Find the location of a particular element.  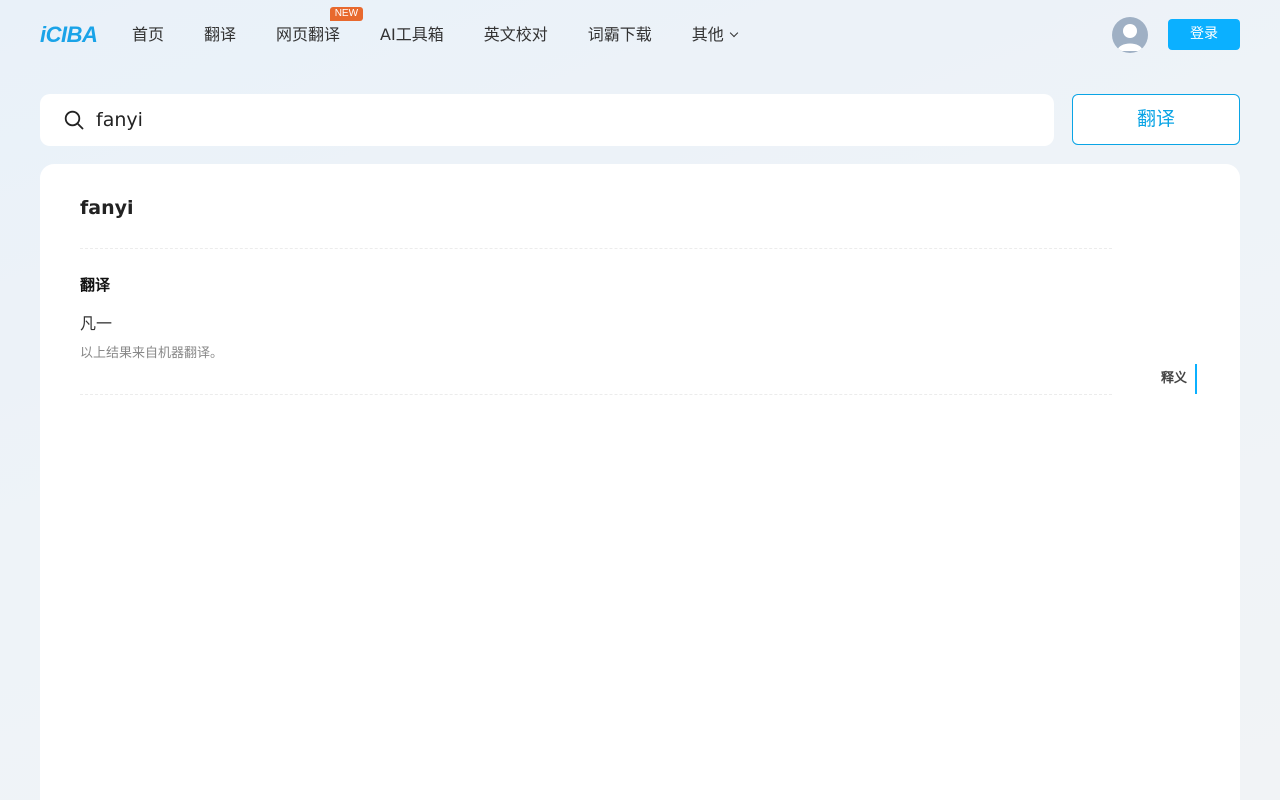

nav-item-download: 词霸下载 is located at coordinates (620, 35).